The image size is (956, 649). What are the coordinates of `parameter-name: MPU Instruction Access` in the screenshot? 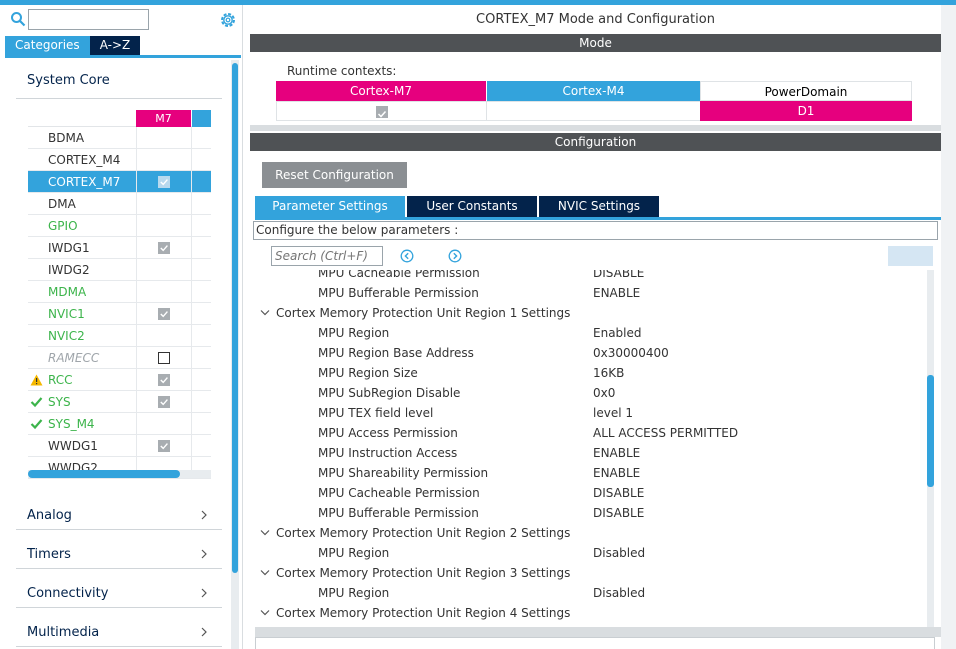 It's located at (388, 453).